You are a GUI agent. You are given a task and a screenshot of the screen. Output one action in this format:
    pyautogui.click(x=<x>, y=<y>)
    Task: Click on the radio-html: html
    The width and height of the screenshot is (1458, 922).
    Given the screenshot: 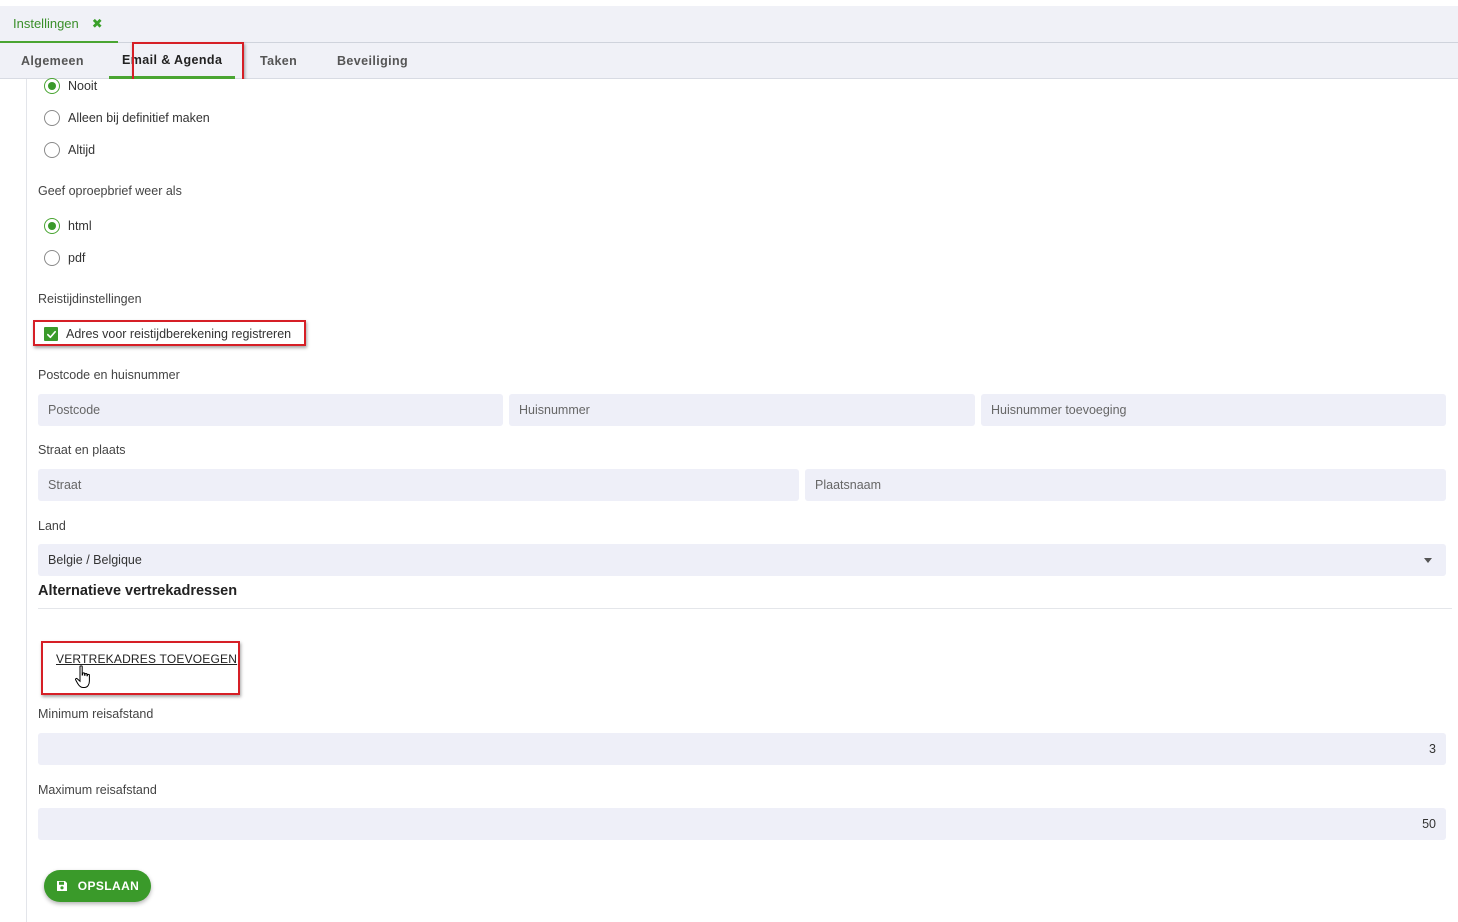 What is the action you would take?
    pyautogui.click(x=68, y=226)
    